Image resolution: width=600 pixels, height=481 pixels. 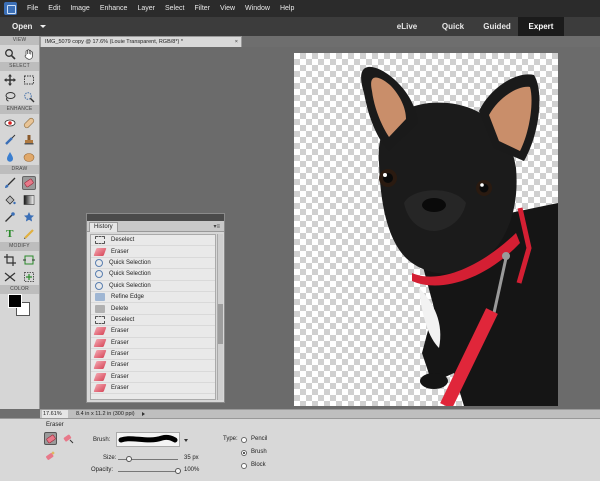 What do you see at coordinates (174, 8) in the screenshot?
I see `menu-select: Select` at bounding box center [174, 8].